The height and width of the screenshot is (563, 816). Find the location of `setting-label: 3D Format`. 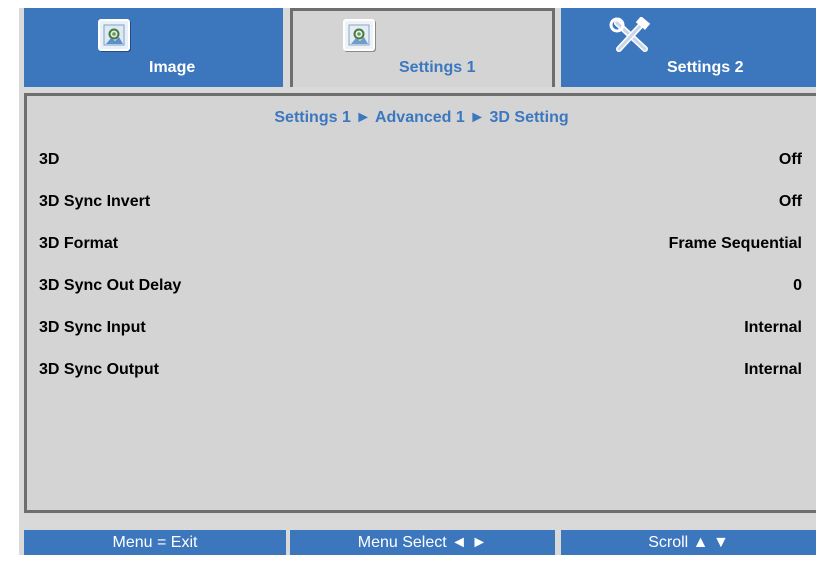

setting-label: 3D Format is located at coordinates (79, 243).